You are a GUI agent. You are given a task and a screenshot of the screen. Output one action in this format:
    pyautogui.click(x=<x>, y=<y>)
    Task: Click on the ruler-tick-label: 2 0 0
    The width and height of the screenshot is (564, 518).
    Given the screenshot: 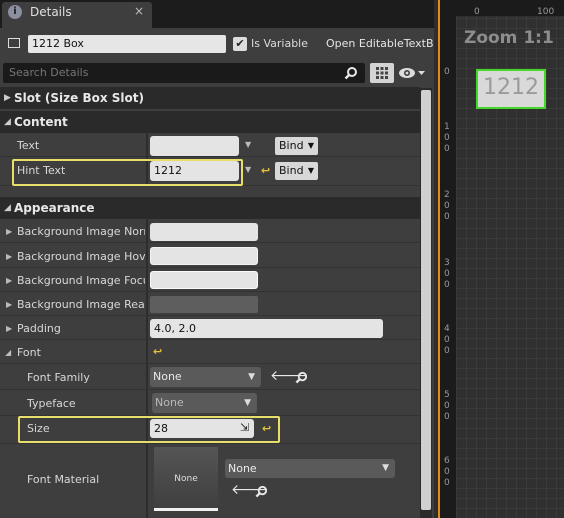 What is the action you would take?
    pyautogui.click(x=447, y=206)
    